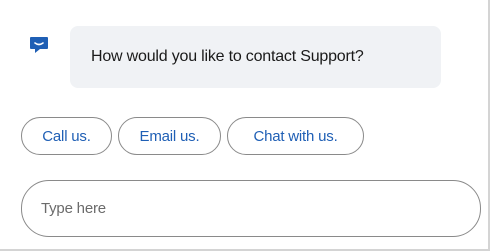  I want to click on bot-message-text: How would you like to contact Support?, so click(227, 56).